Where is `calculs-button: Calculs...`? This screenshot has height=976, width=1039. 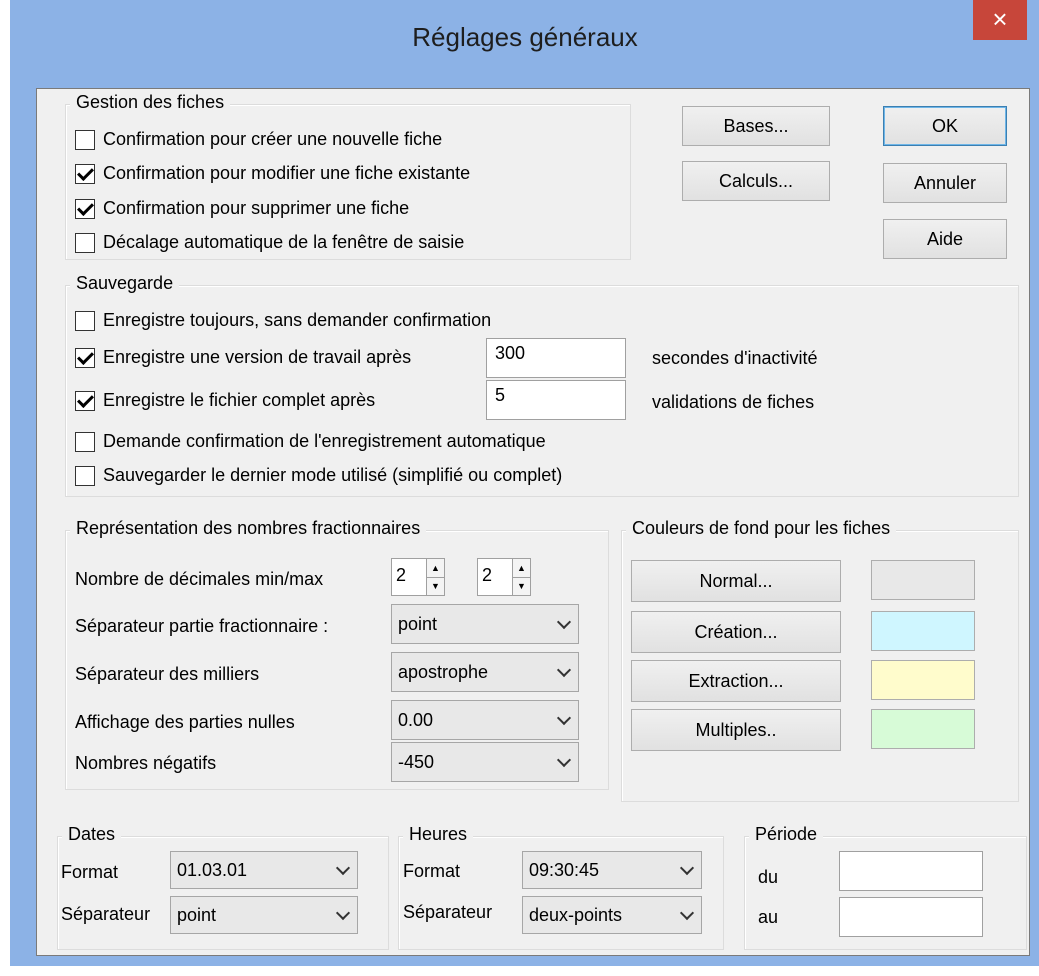
calculs-button: Calculs... is located at coordinates (756, 181).